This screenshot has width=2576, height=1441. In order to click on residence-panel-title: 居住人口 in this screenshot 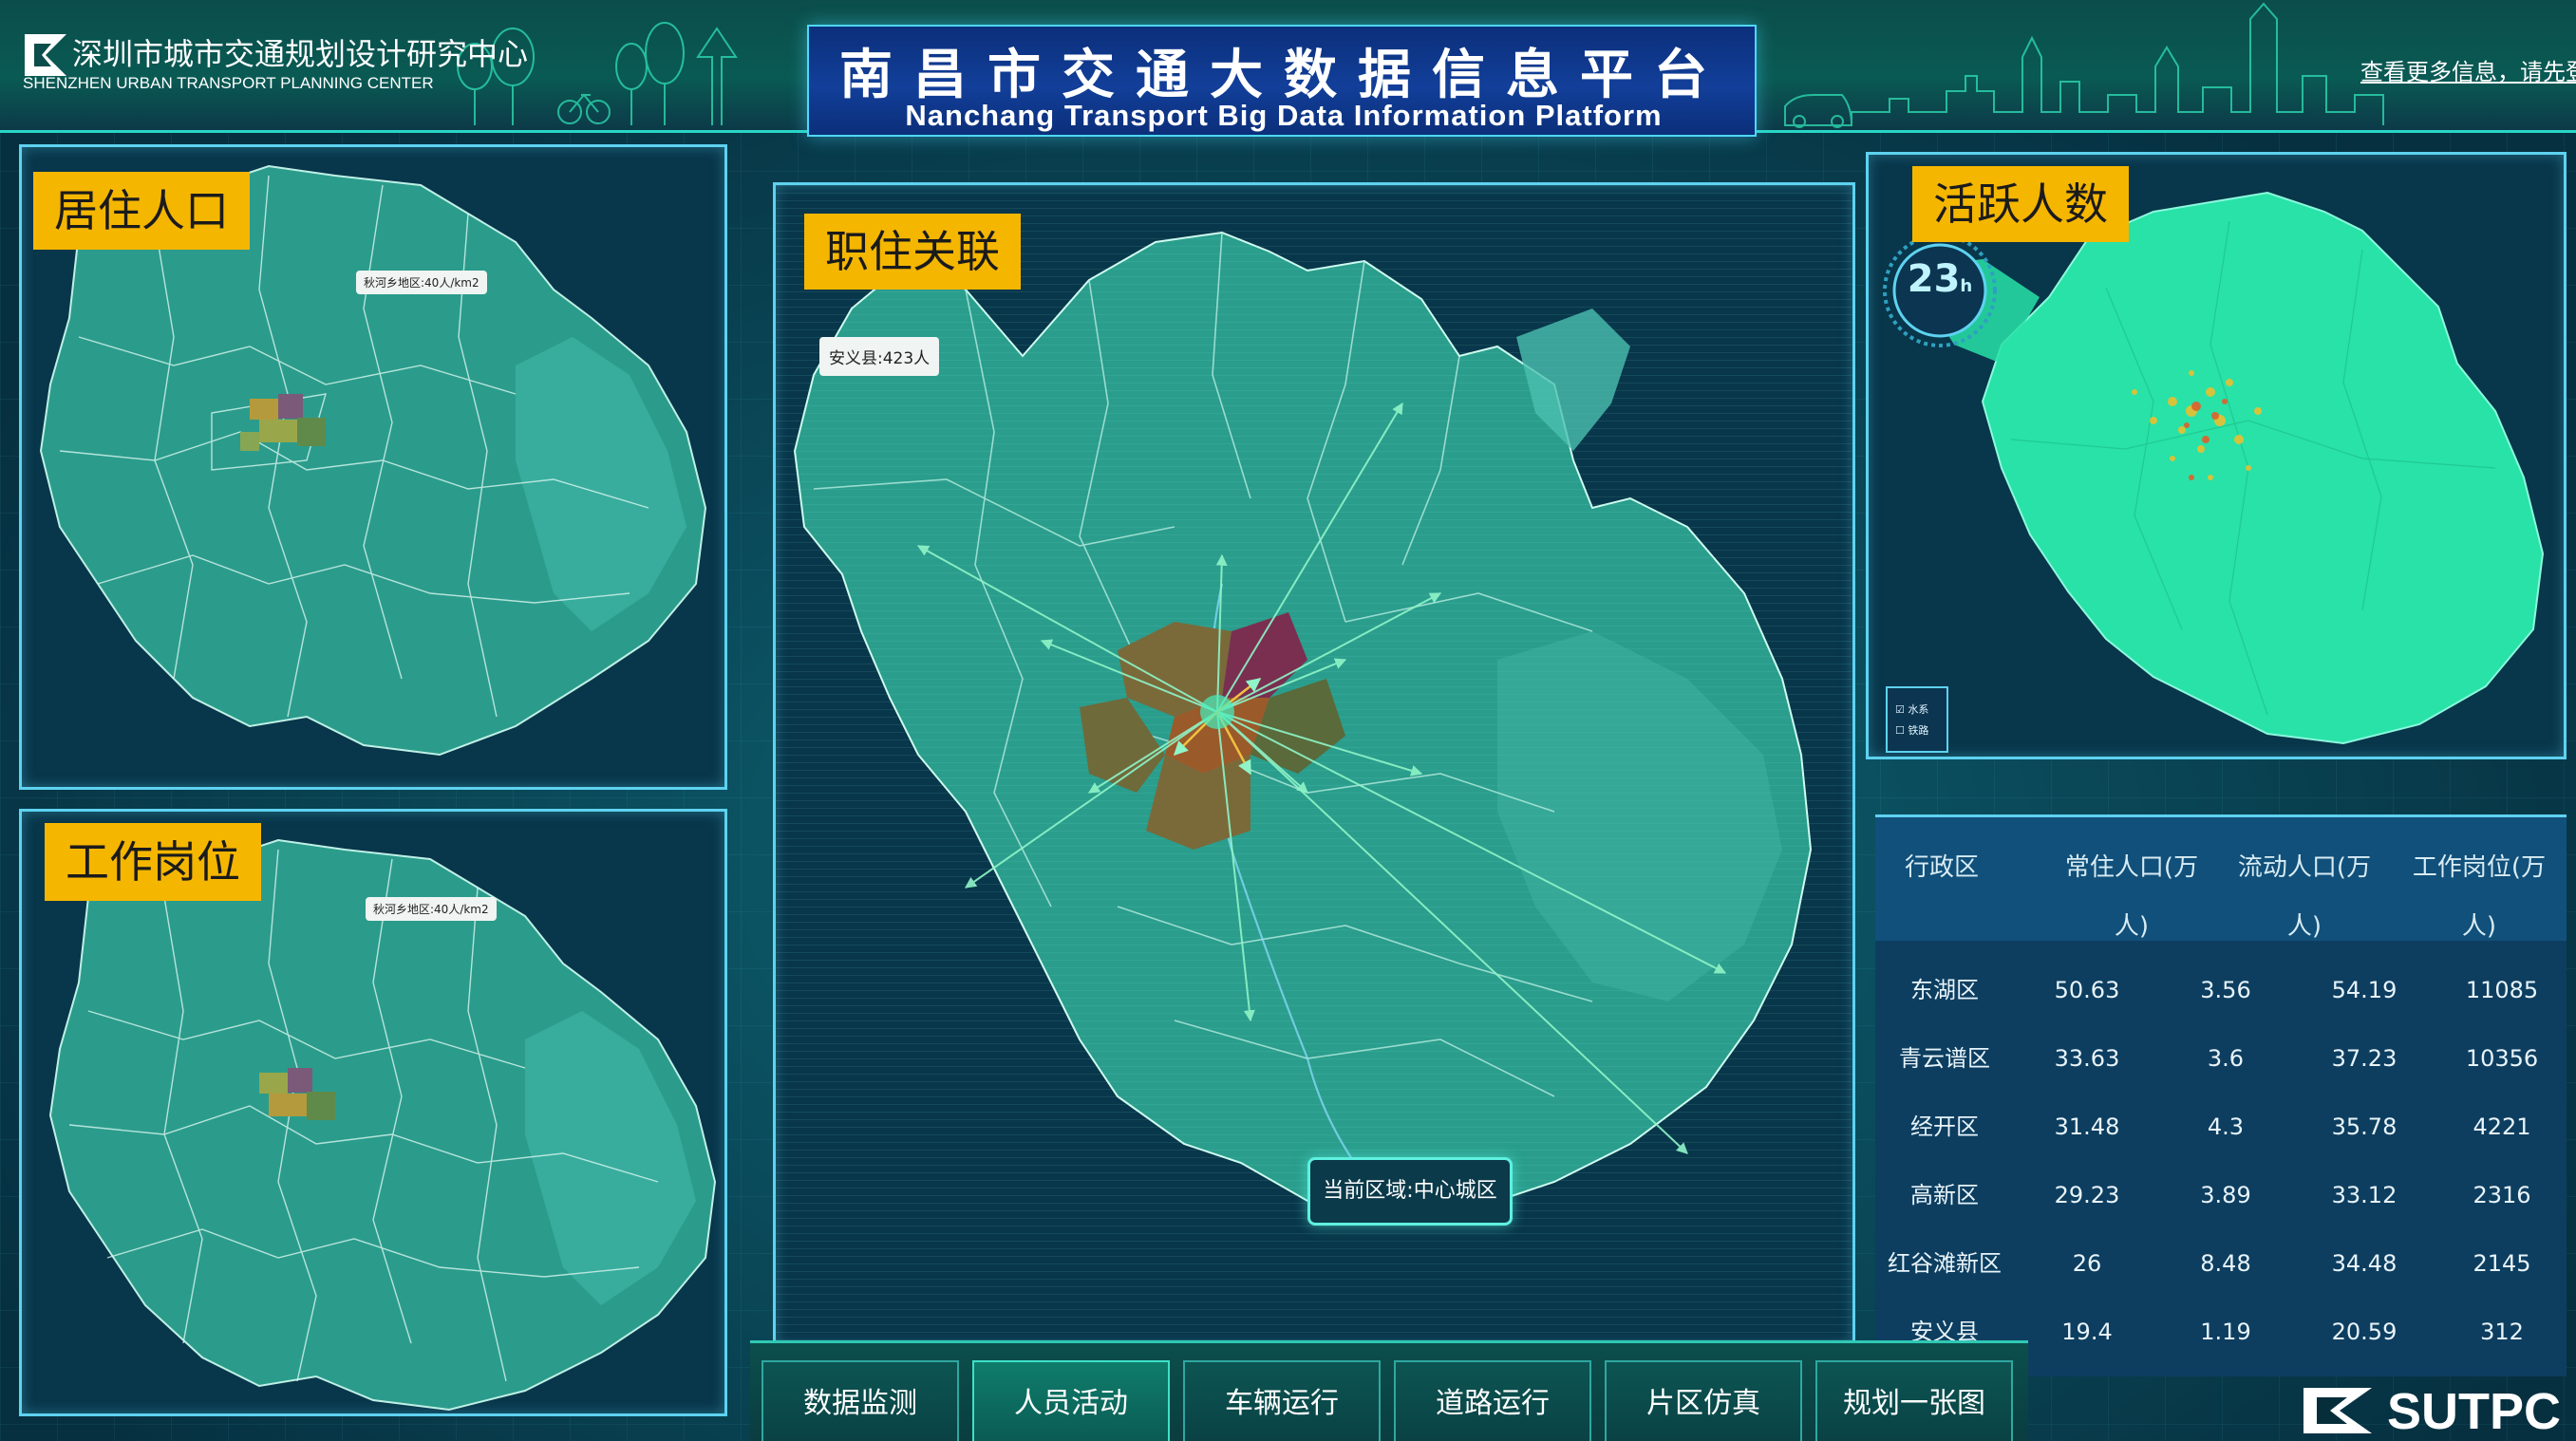, I will do `click(141, 211)`.